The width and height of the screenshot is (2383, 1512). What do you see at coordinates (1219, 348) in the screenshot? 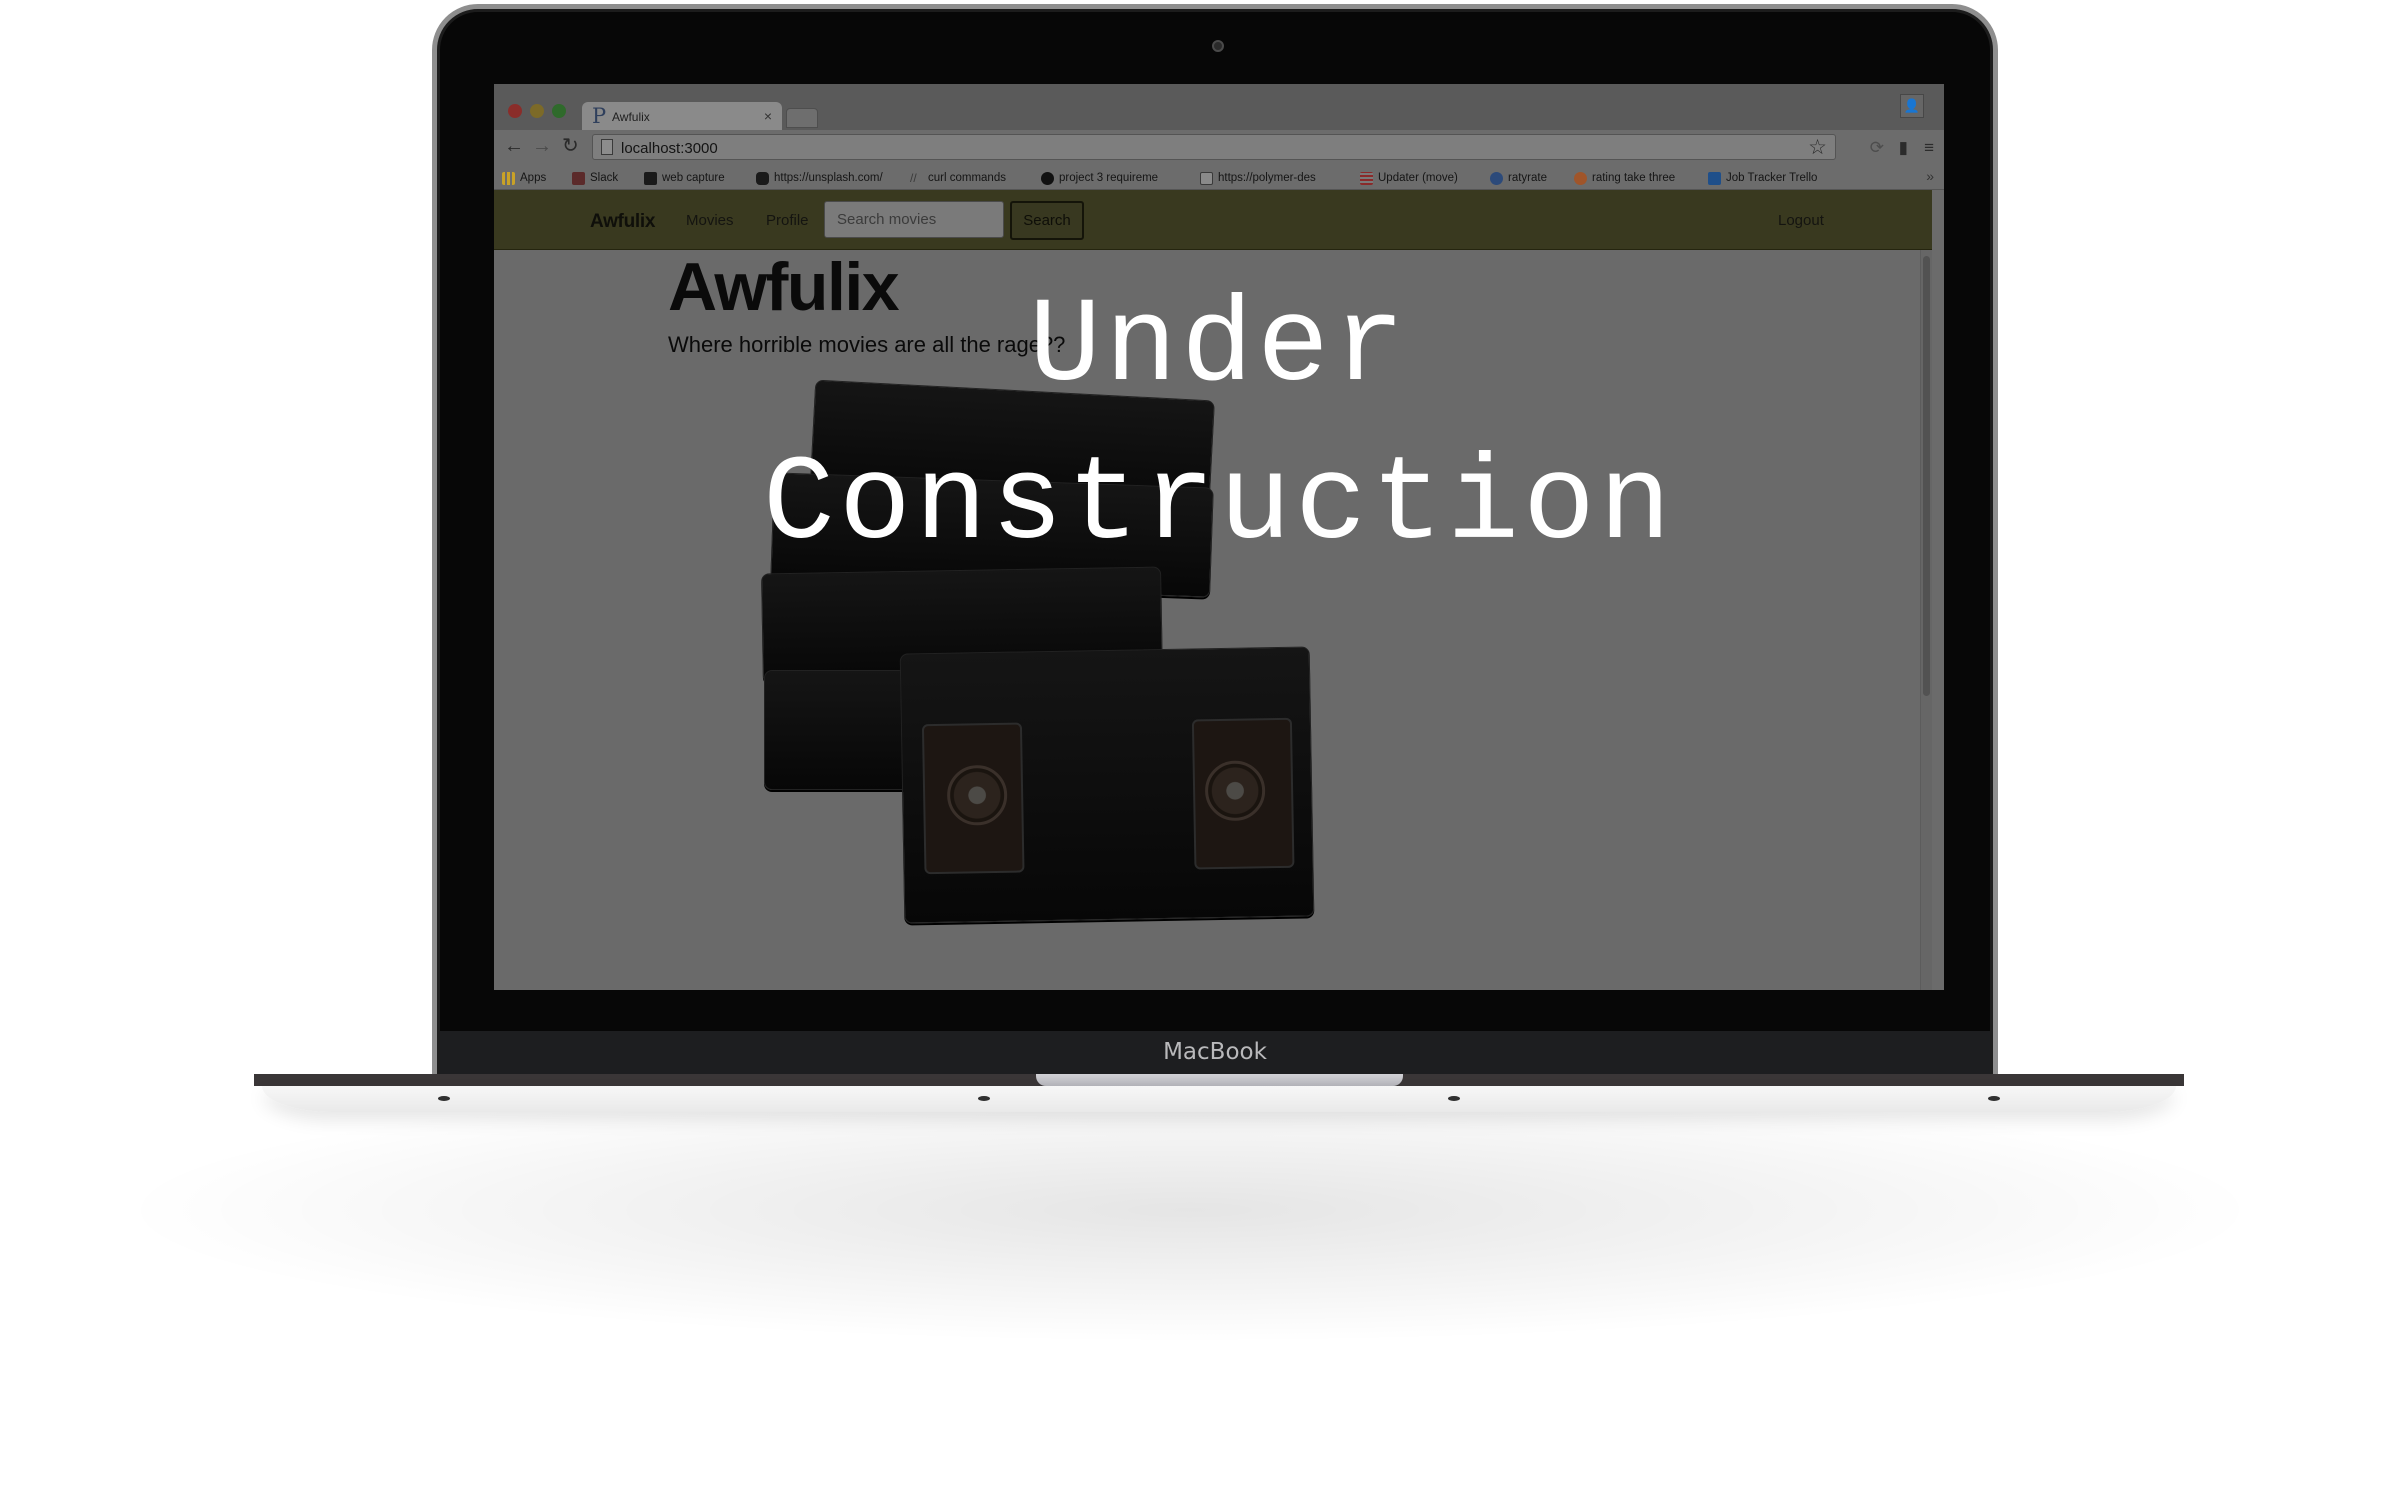
I see `under-construction-line1: Under` at bounding box center [1219, 348].